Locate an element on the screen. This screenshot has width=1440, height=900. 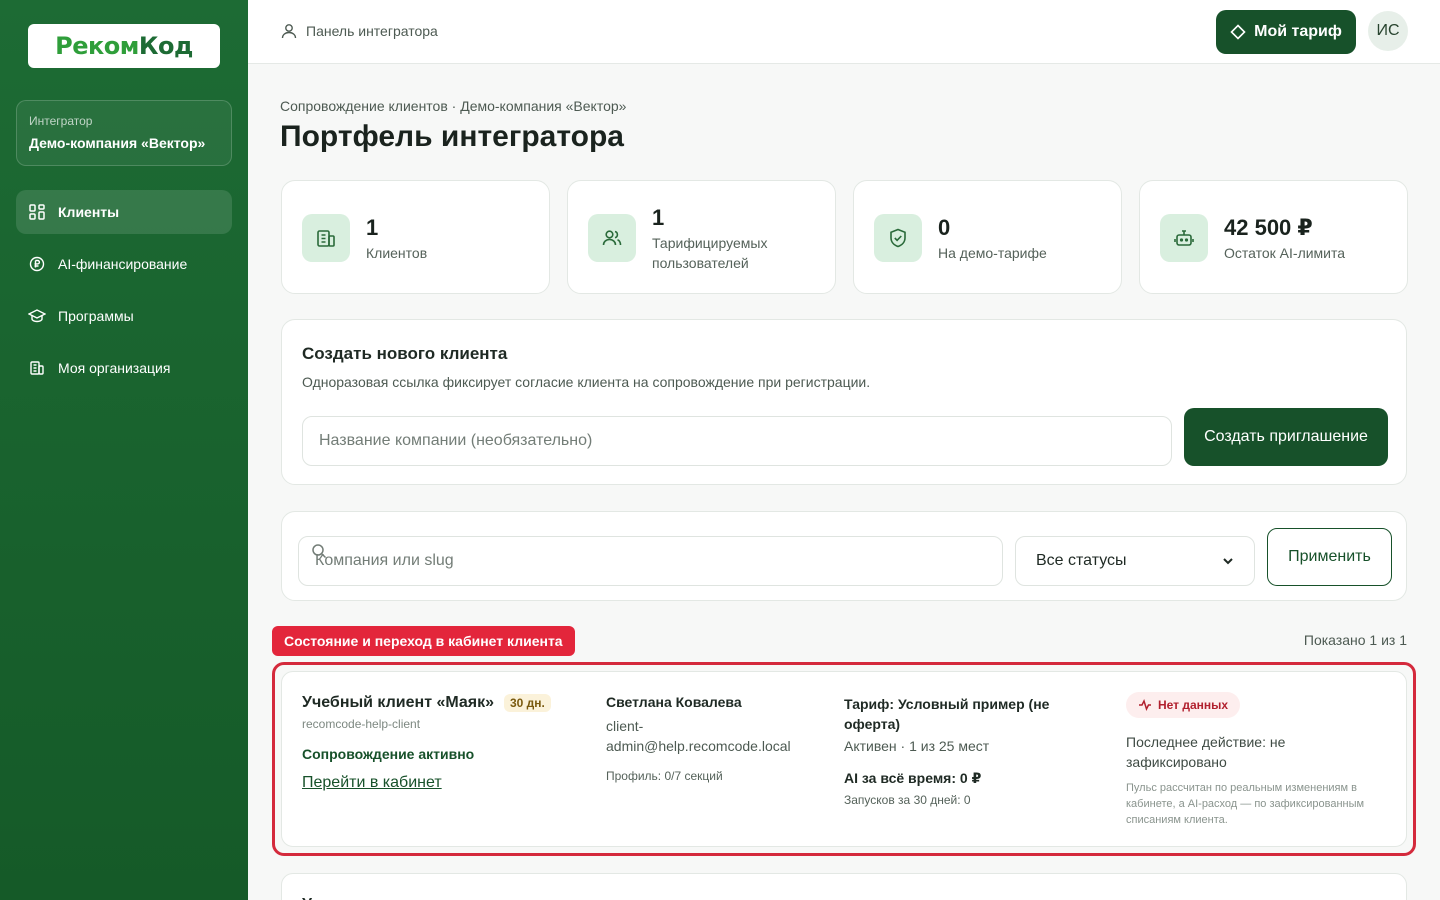
org-switcher: Интегратор Демо-компания «Вектор» is located at coordinates (124, 133).